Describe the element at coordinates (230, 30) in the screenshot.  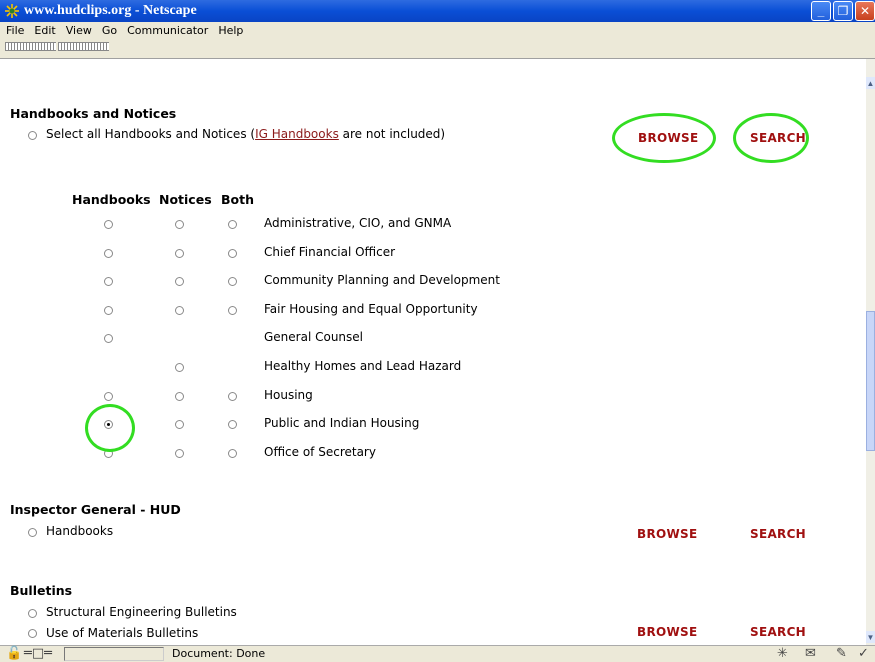
I see `menu-help: Help` at that location.